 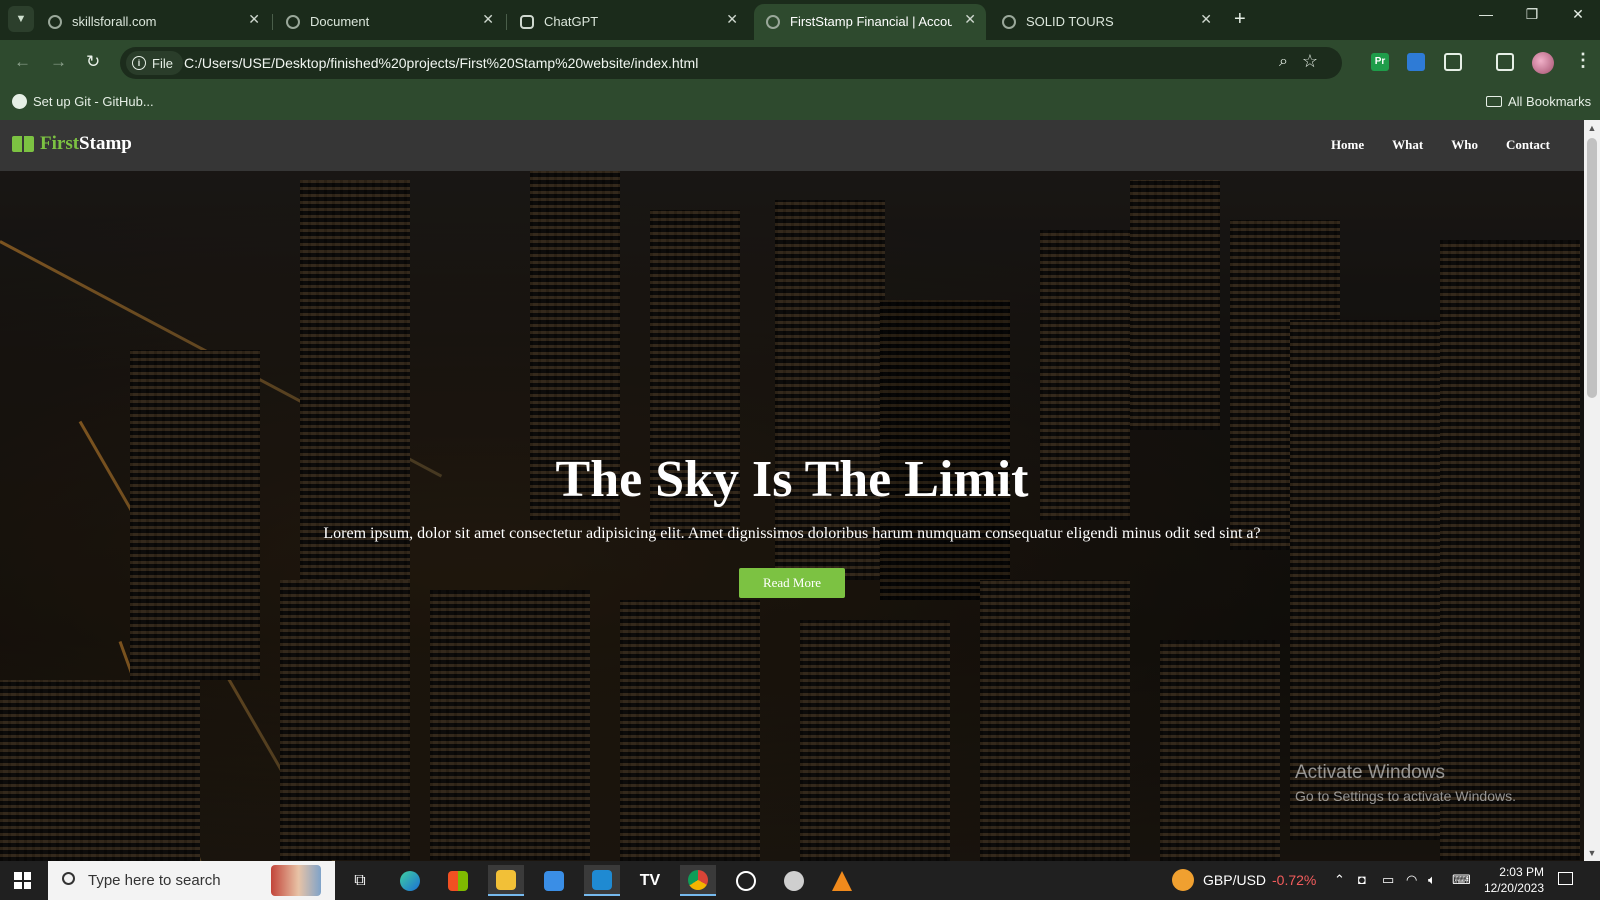 What do you see at coordinates (1486, 14) in the screenshot?
I see `minimize-icon: —` at bounding box center [1486, 14].